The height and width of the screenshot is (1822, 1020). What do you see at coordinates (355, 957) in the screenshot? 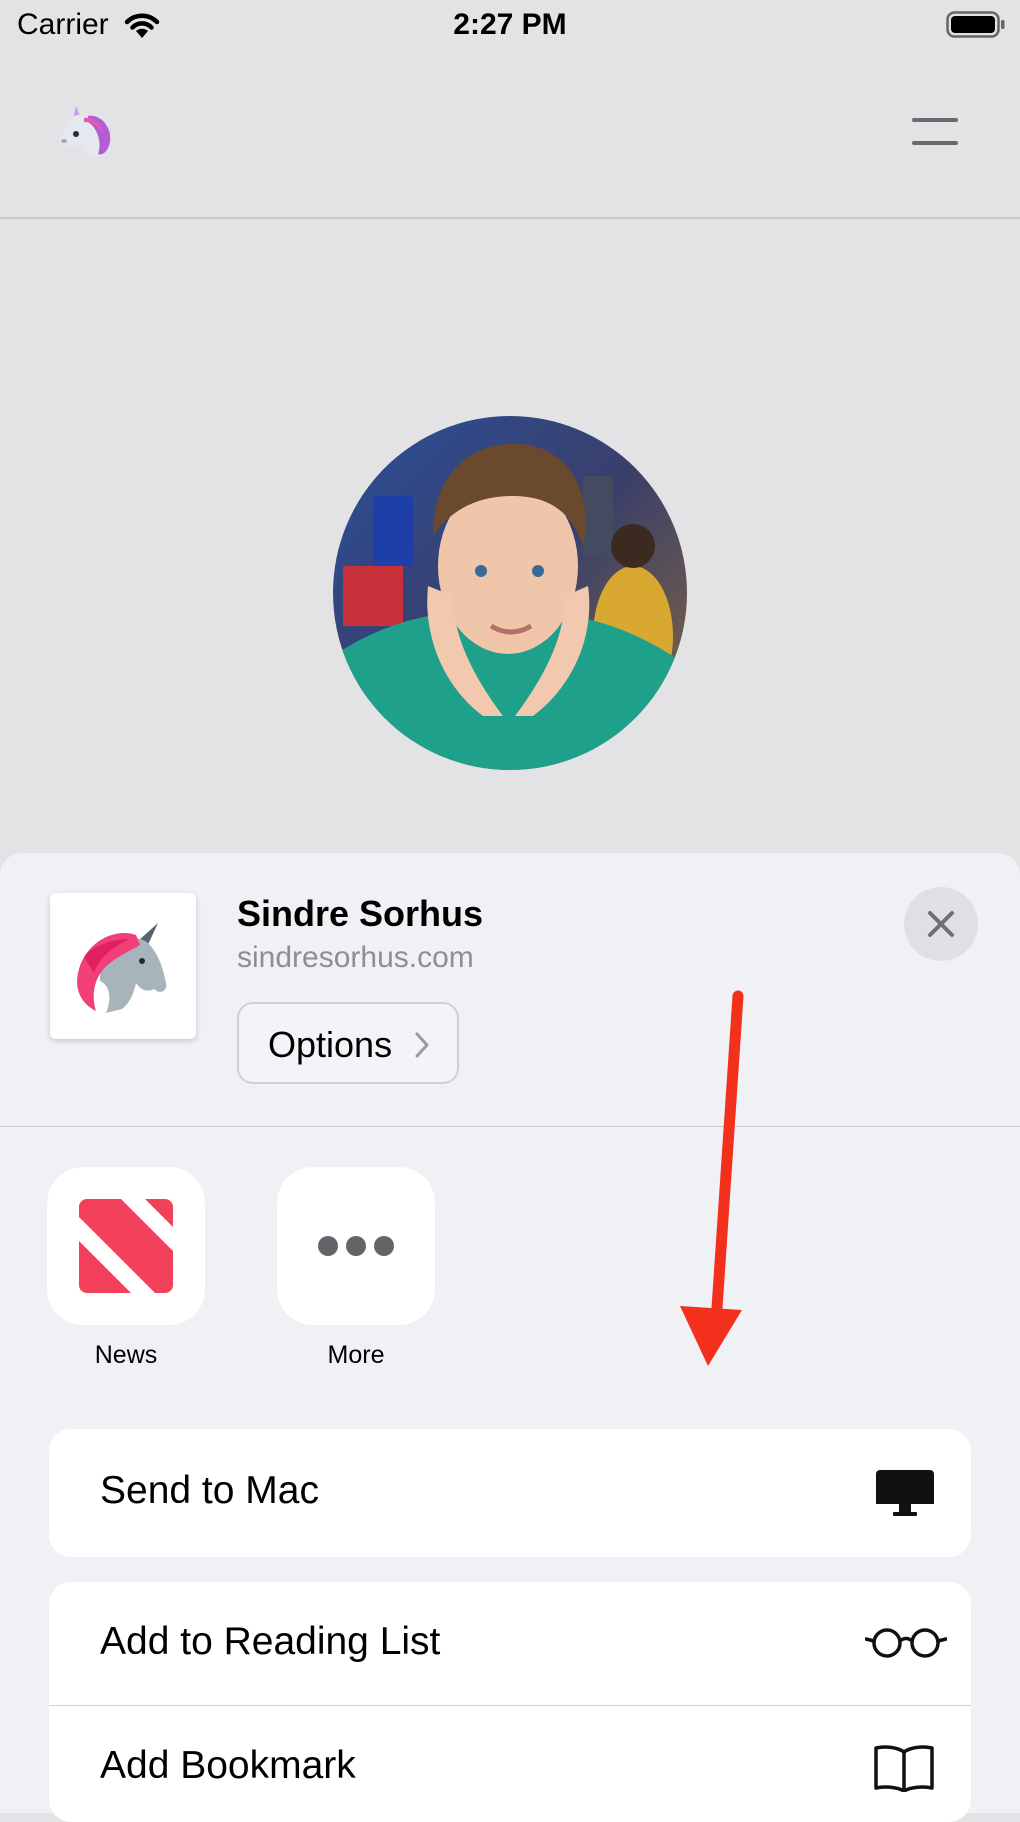
I see `sheet-url: sindresorhus.com` at bounding box center [355, 957].